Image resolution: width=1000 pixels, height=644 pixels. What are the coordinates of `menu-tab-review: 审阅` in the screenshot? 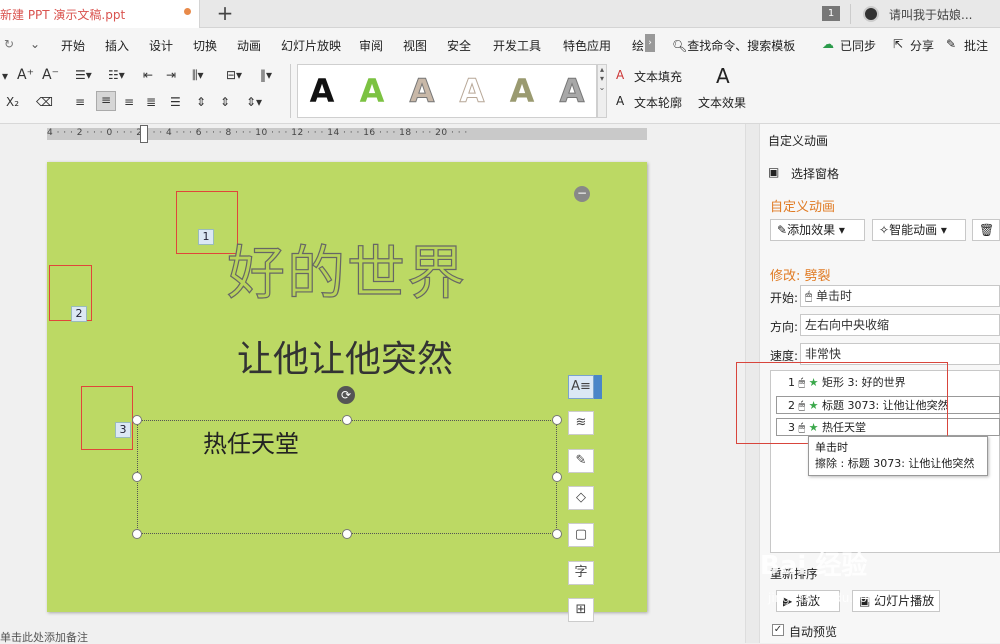 It's located at (371, 45).